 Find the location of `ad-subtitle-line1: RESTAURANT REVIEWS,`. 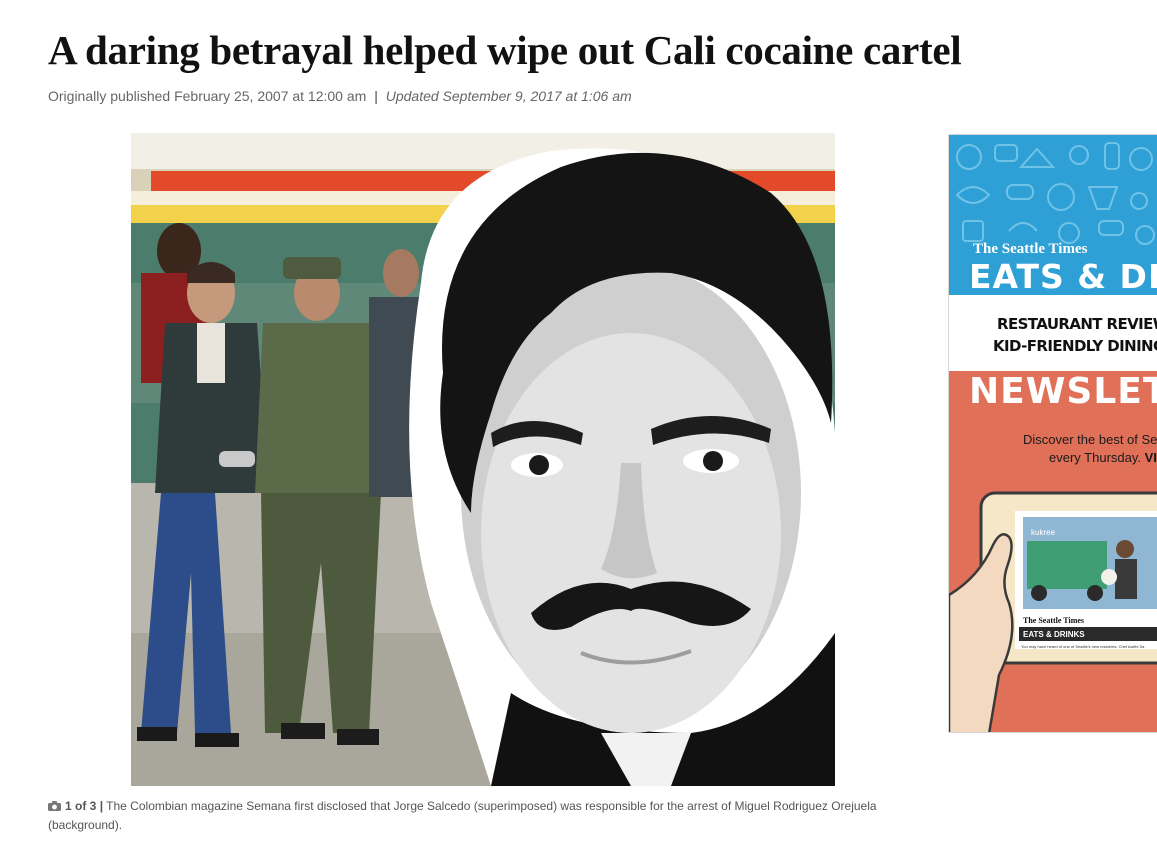

ad-subtitle-line1: RESTAURANT REVIEWS, is located at coordinates (1077, 324).